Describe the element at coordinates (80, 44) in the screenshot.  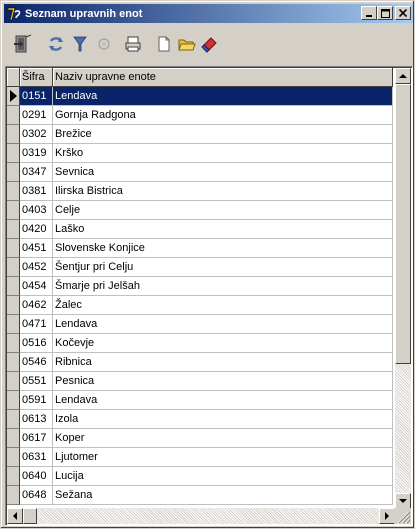
I see `filter-button` at that location.